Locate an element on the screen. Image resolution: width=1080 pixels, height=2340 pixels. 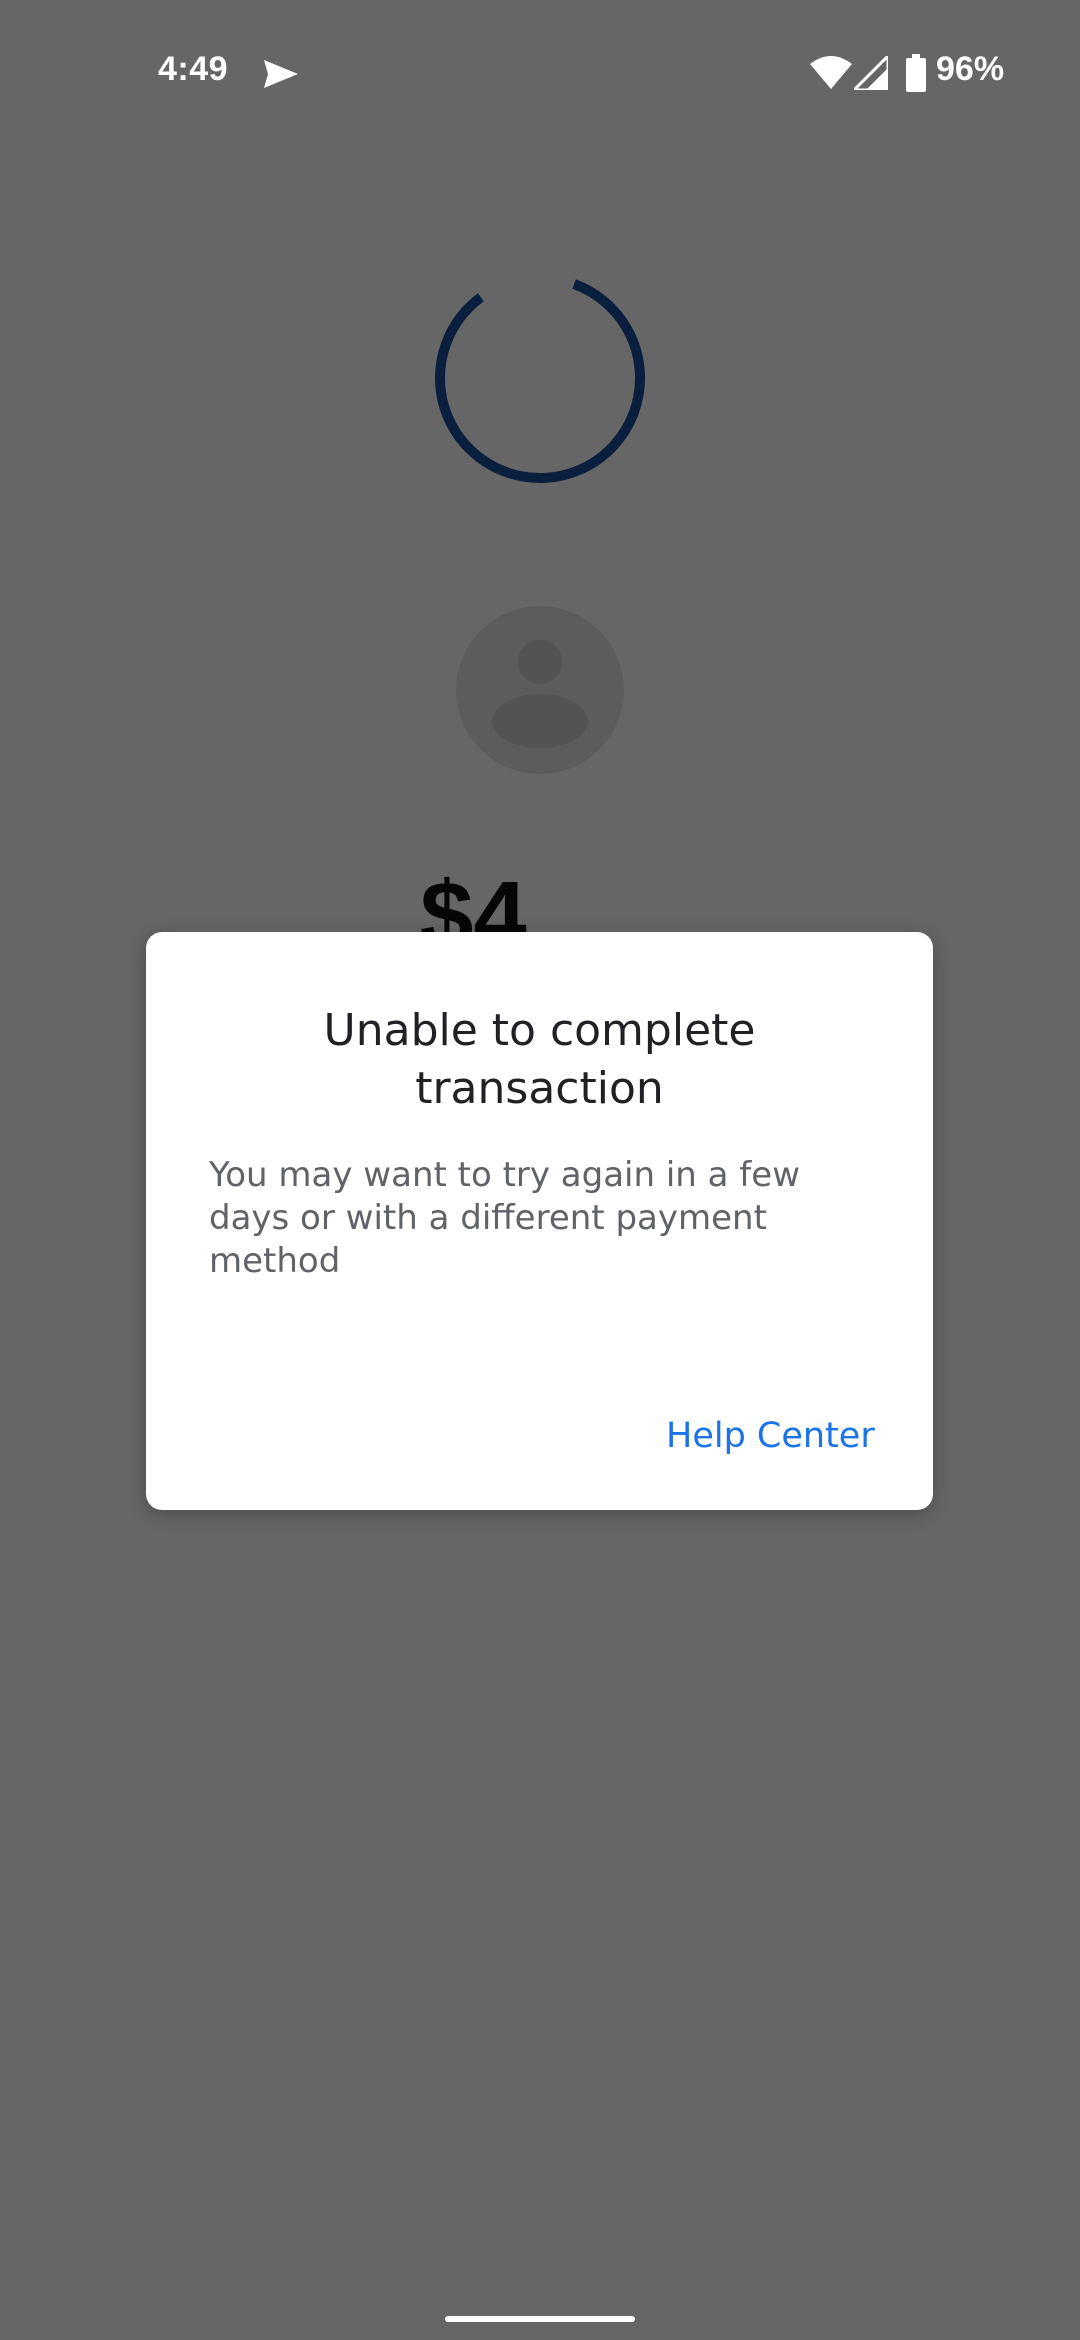
home-indicator is located at coordinates (540, 2319).